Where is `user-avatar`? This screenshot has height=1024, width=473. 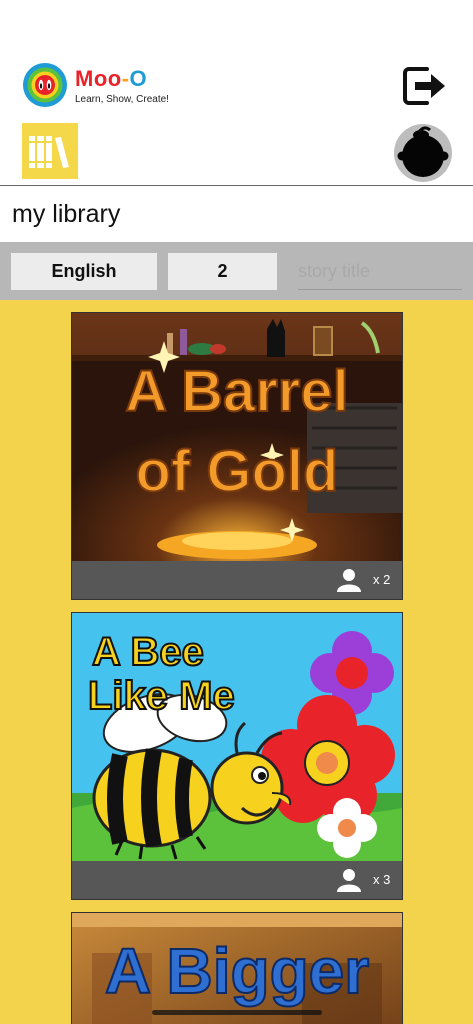 user-avatar is located at coordinates (423, 153).